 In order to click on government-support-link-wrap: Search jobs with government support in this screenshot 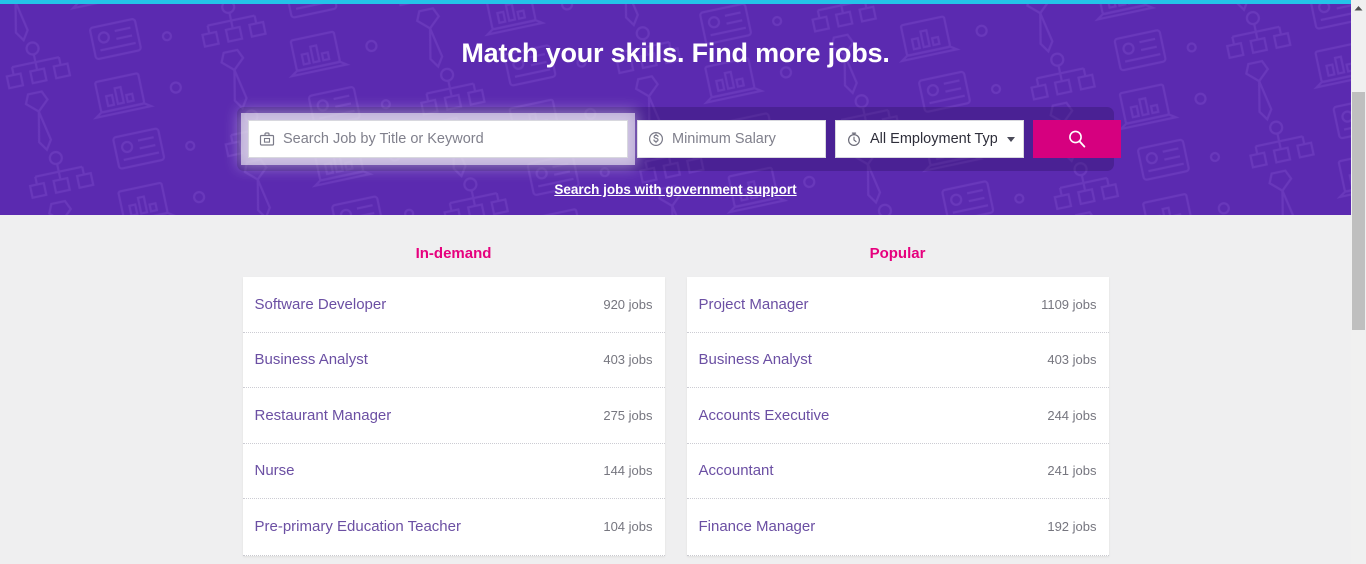, I will do `click(675, 190)`.